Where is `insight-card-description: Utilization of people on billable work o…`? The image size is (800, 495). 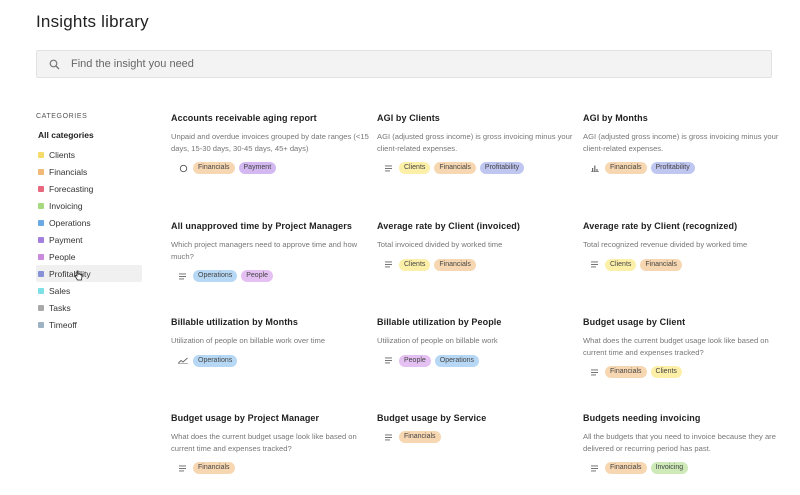 insight-card-description: Utilization of people on billable work o… is located at coordinates (248, 340).